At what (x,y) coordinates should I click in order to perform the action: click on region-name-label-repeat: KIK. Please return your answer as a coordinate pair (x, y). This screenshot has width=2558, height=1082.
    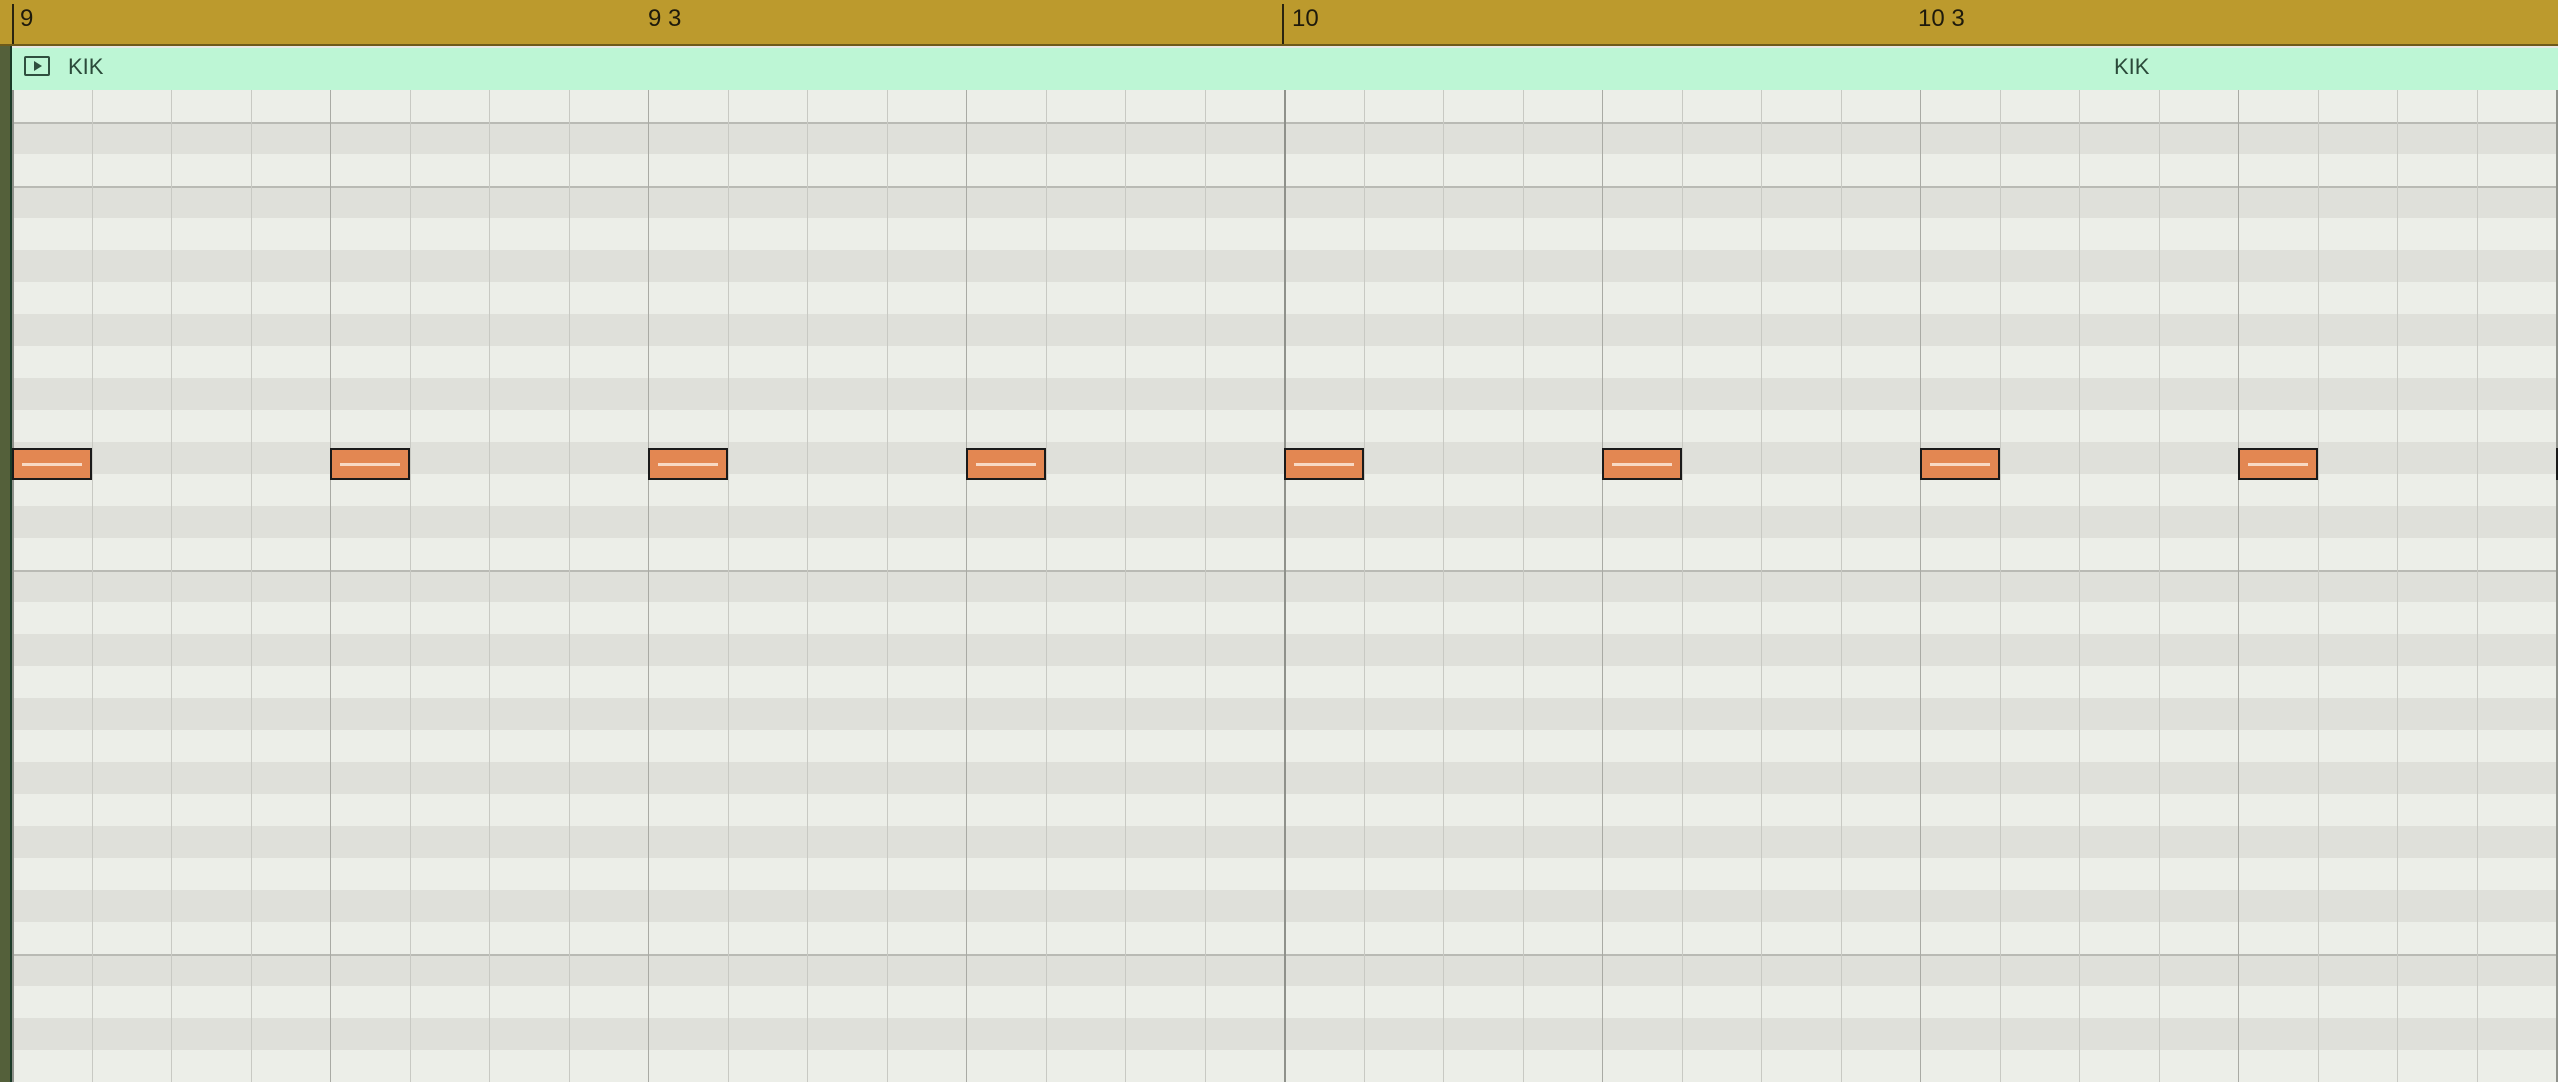
    Looking at the image, I should click on (2132, 66).